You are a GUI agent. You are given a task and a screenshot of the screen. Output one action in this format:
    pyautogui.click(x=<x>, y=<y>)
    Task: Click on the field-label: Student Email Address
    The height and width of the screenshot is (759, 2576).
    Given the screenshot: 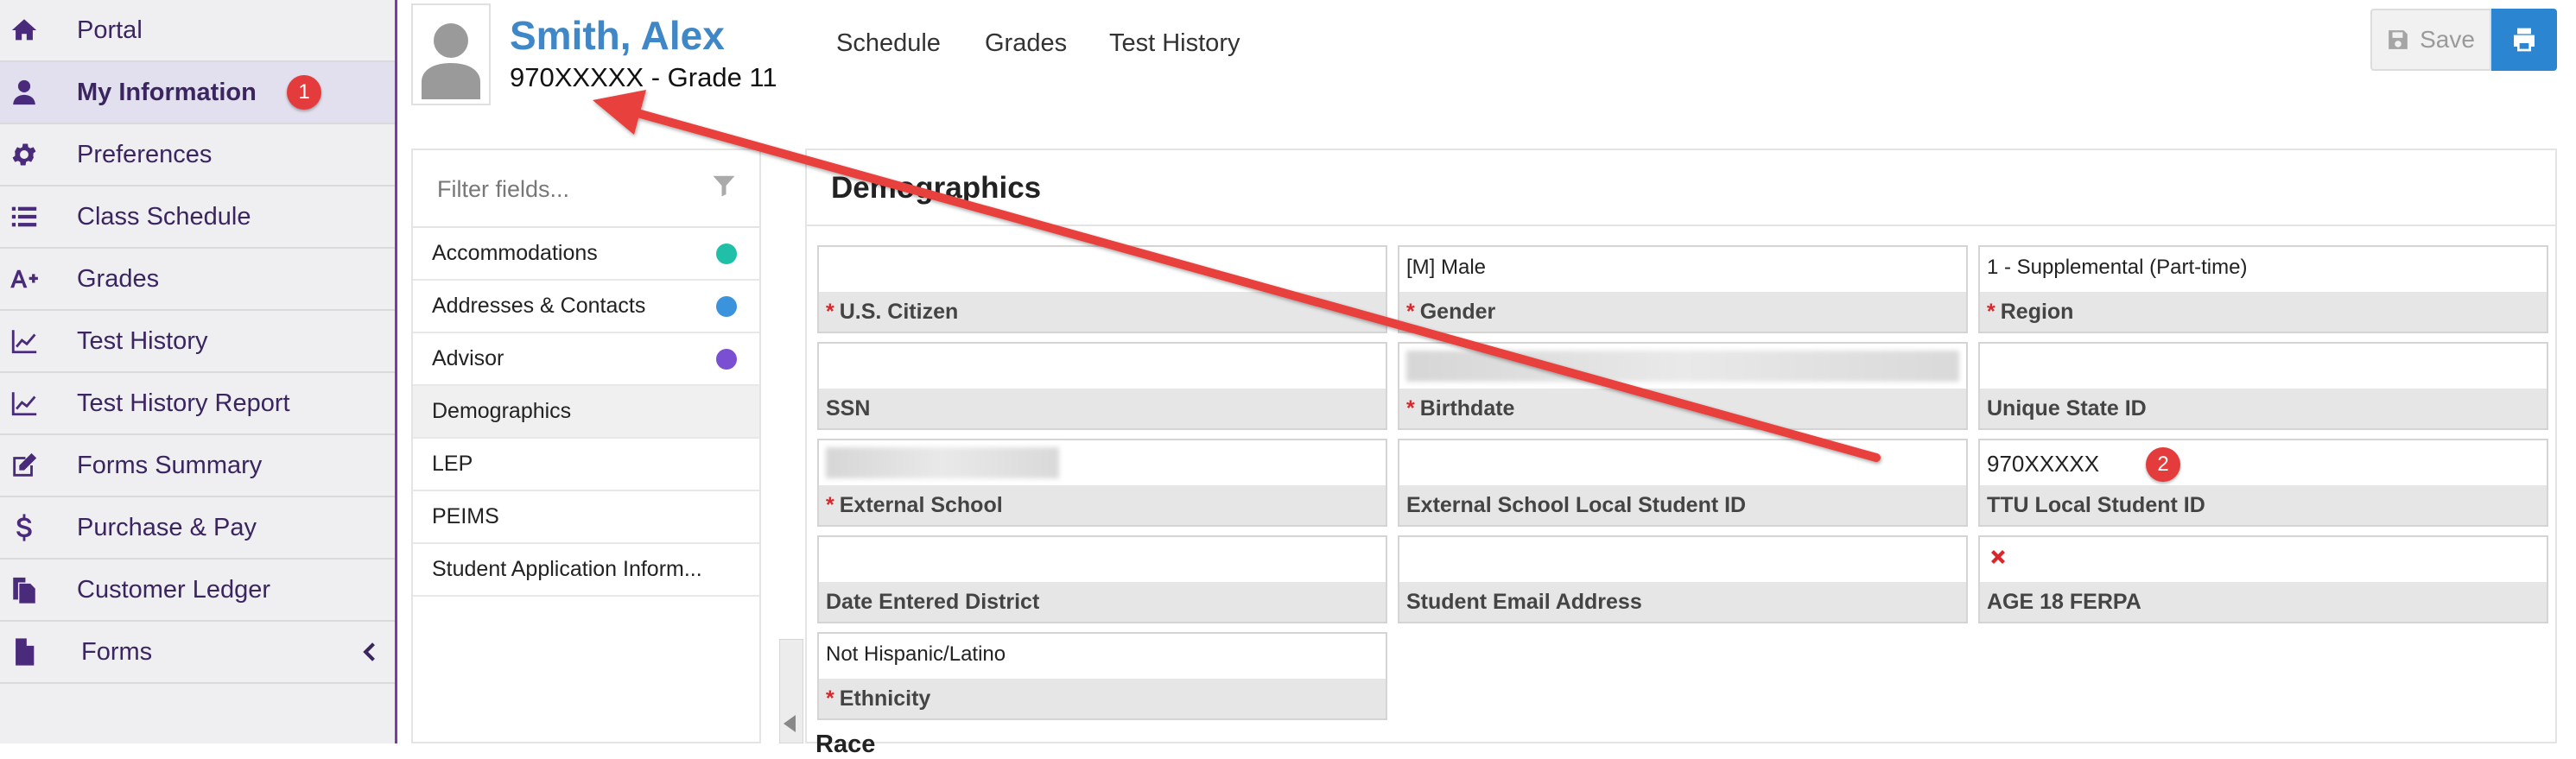 What is the action you would take?
    pyautogui.click(x=1682, y=602)
    